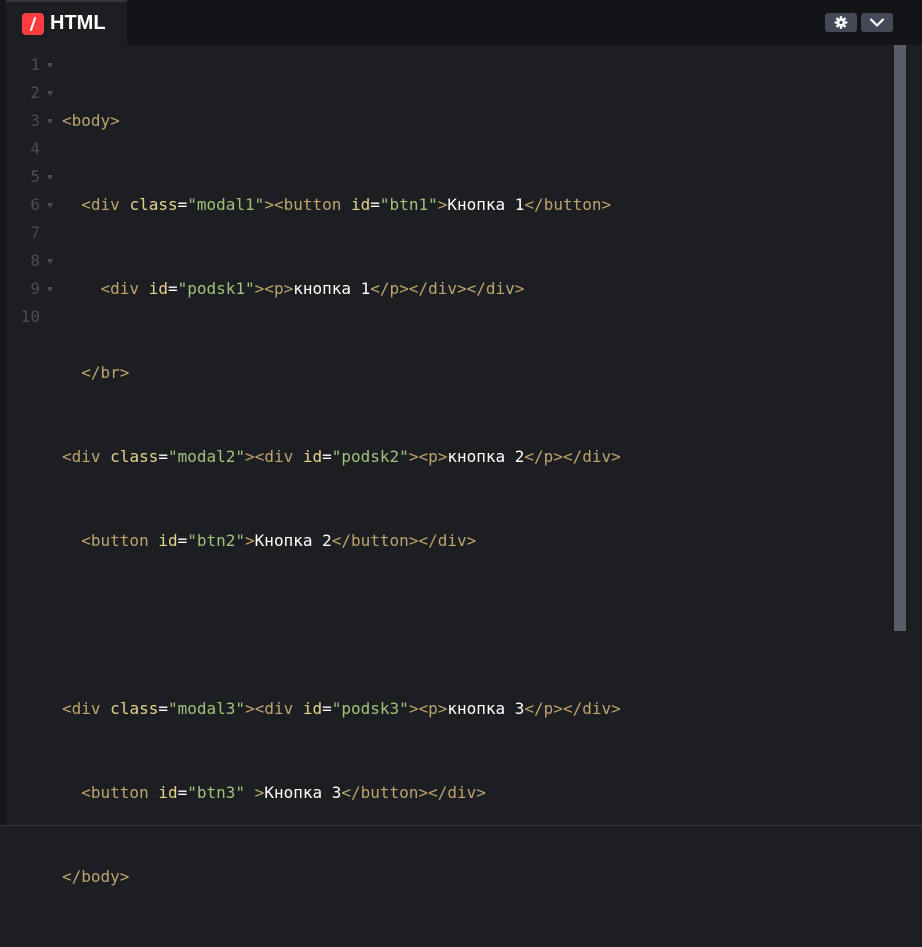  I want to click on string-token: "podsk3", so click(370, 708).